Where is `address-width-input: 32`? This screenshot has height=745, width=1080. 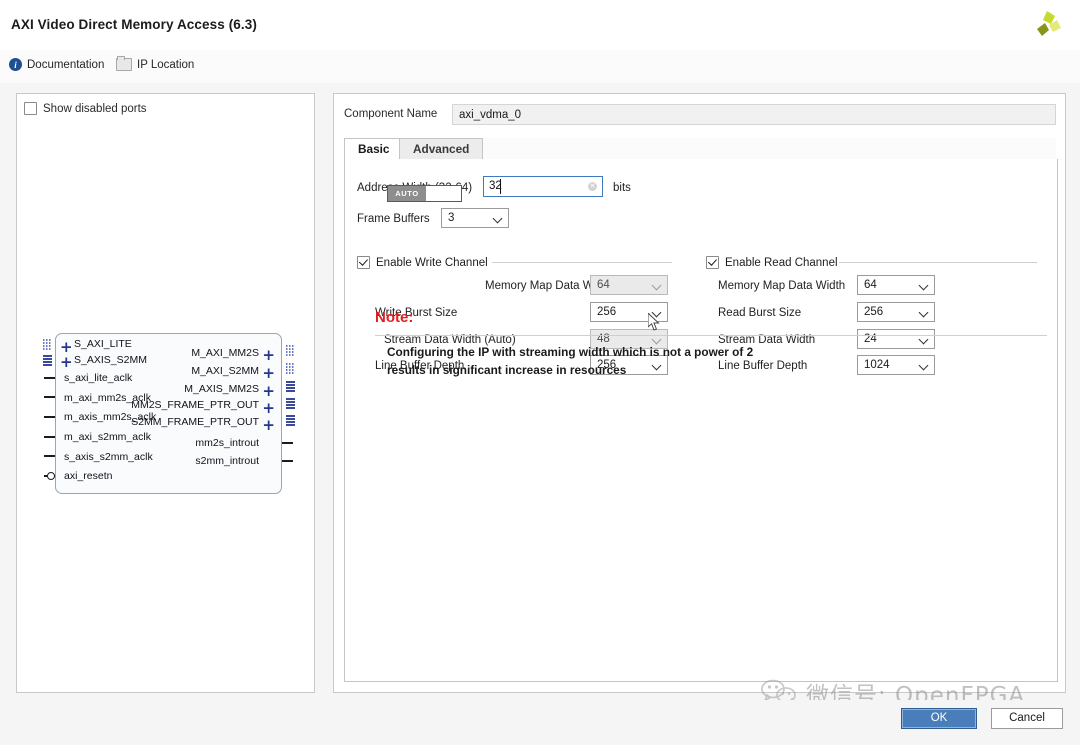 address-width-input: 32 is located at coordinates (543, 186).